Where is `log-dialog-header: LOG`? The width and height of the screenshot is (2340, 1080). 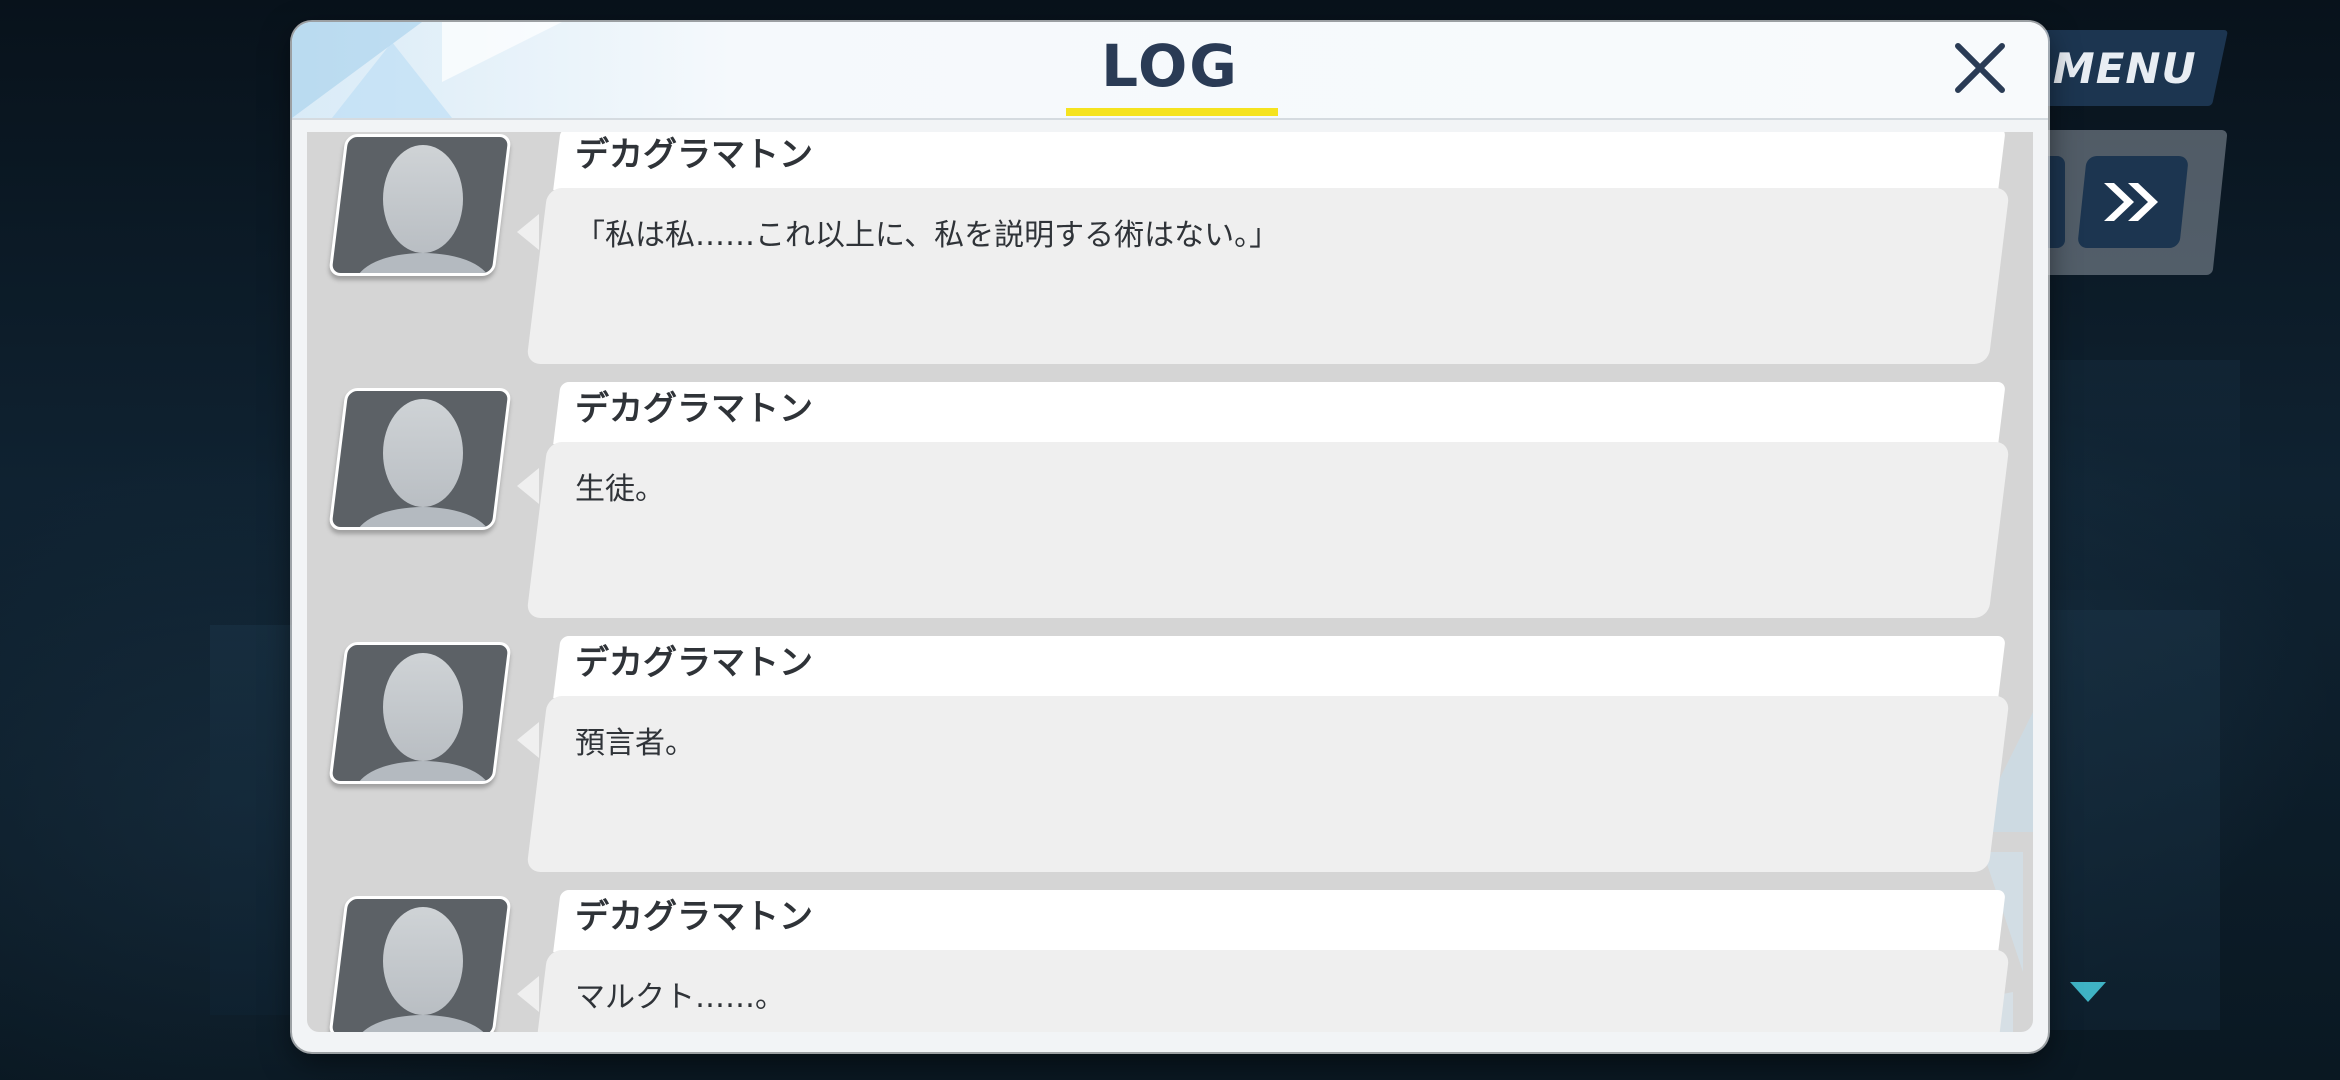
log-dialog-header: LOG is located at coordinates (1170, 71).